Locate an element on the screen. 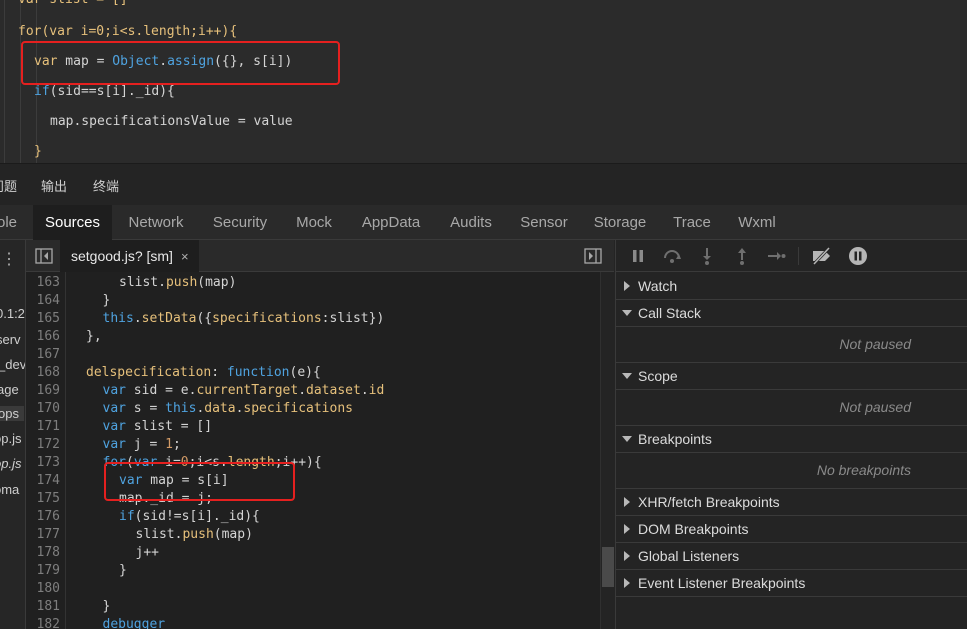 The width and height of the screenshot is (967, 629). line-number: 182 is located at coordinates (43, 622).